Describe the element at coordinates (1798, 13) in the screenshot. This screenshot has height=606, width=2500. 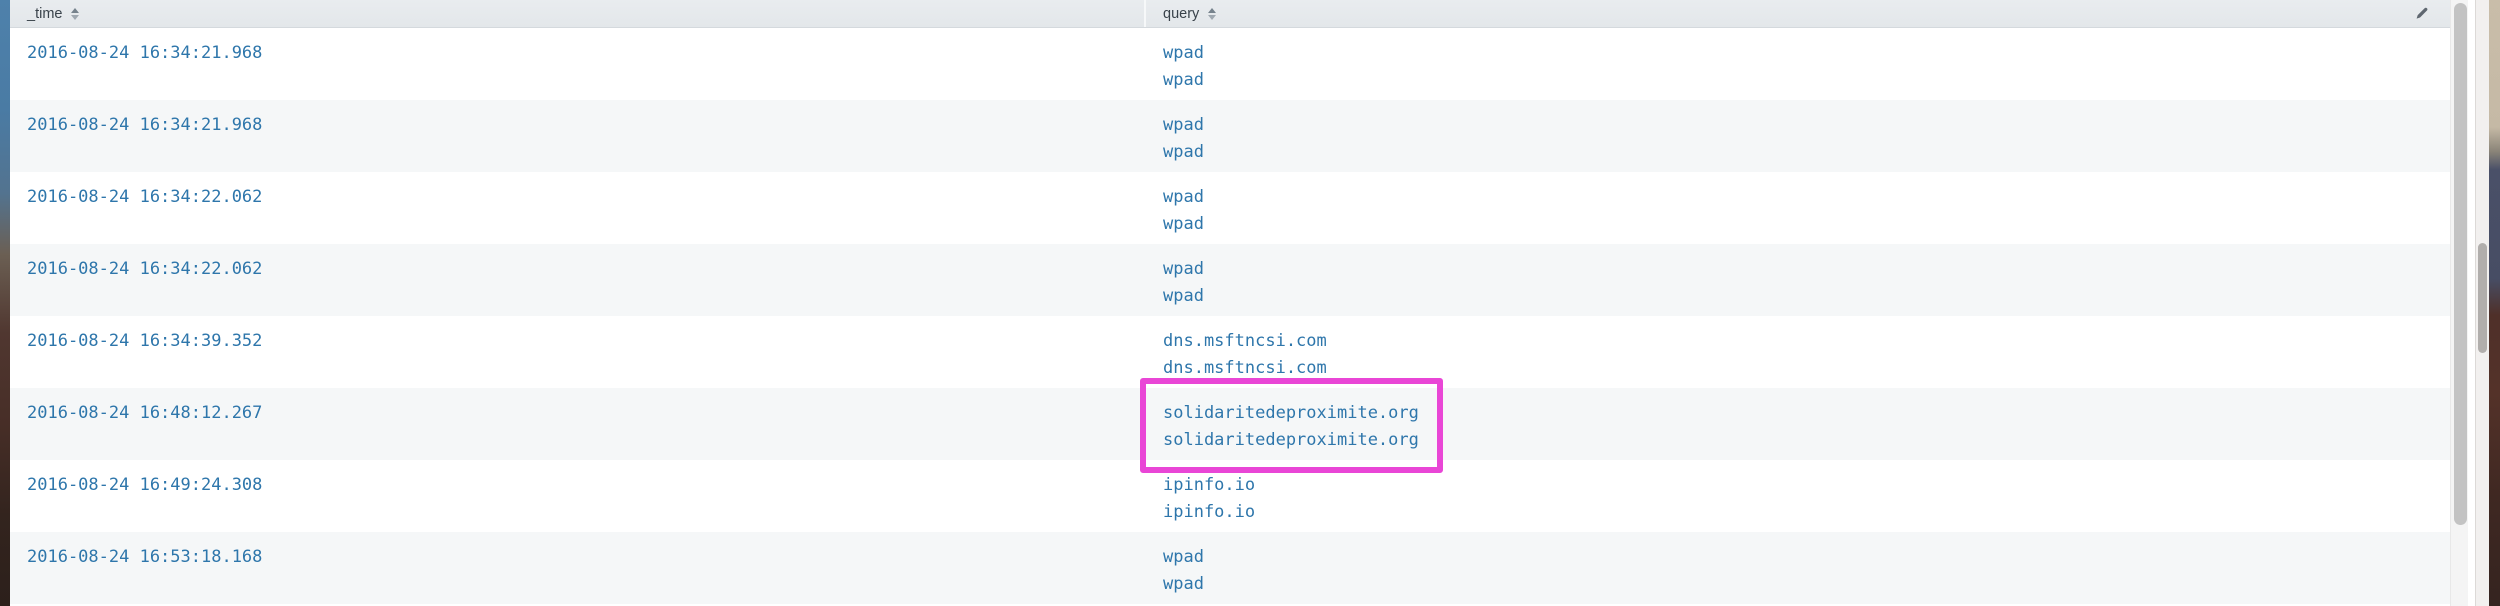
I see `column-header-query: query` at that location.